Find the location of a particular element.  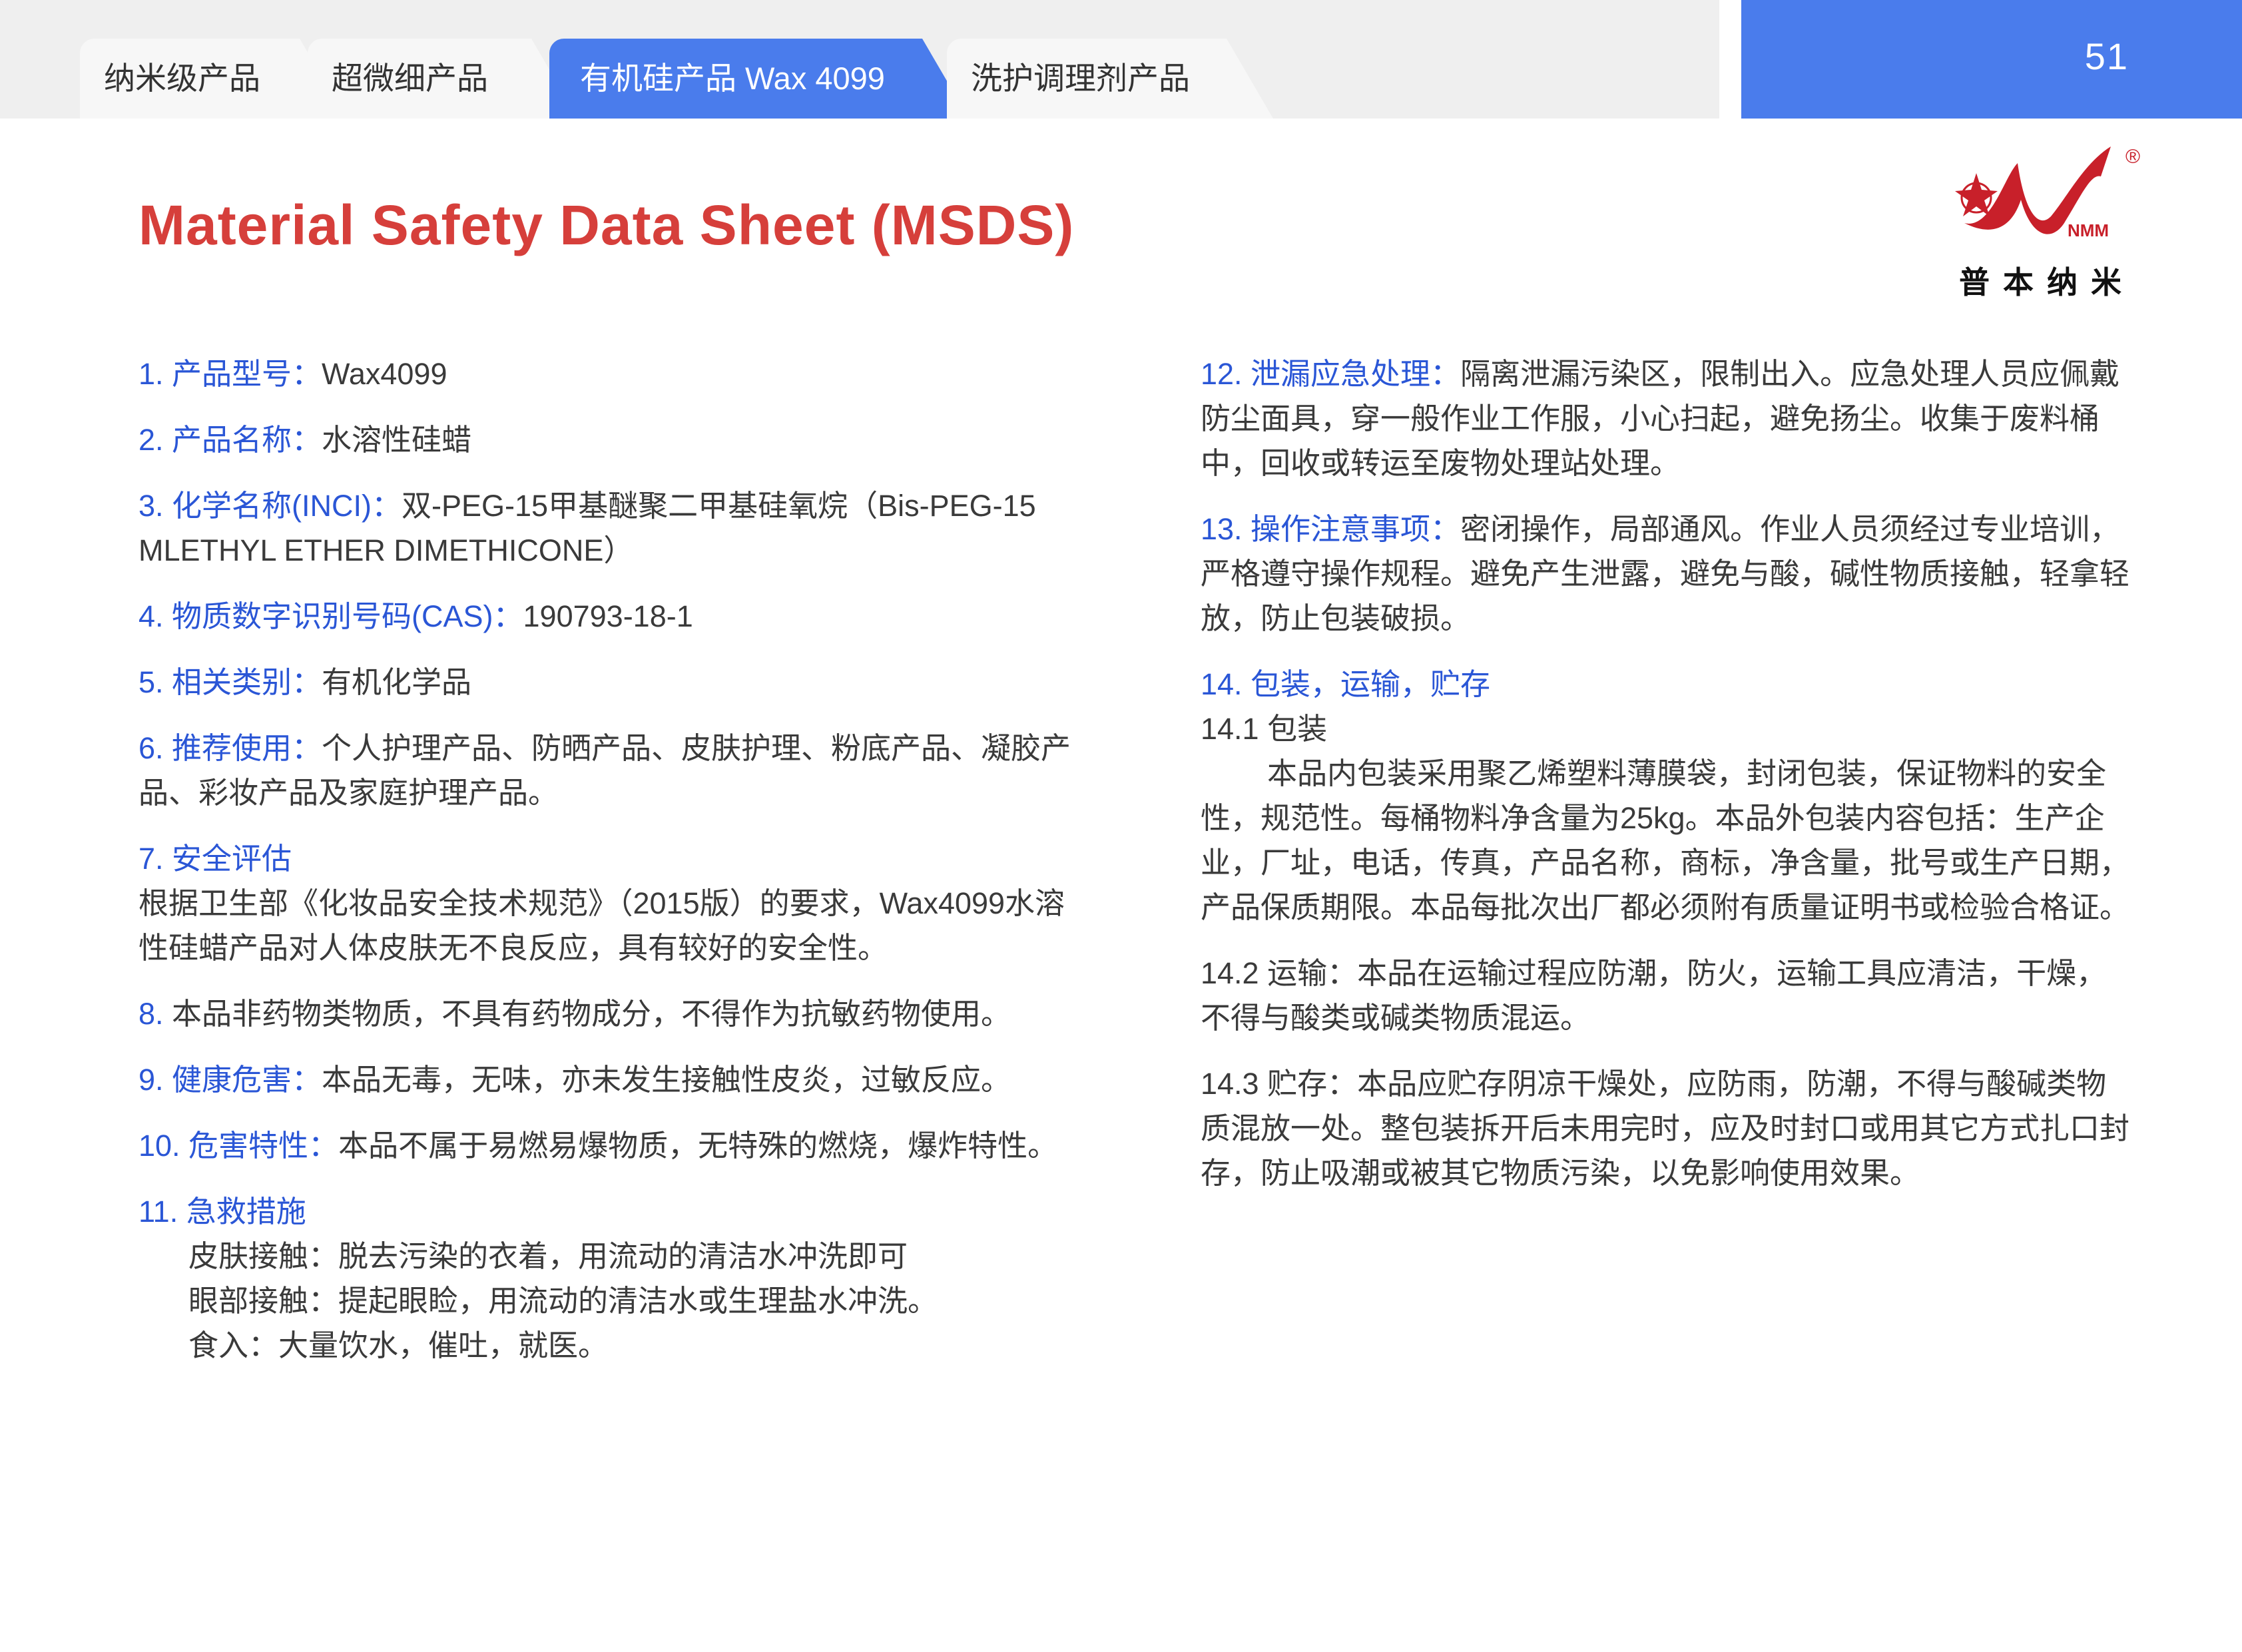

item-product-name: 2. 产品名称：水溶性硅蜡 is located at coordinates (305, 440).